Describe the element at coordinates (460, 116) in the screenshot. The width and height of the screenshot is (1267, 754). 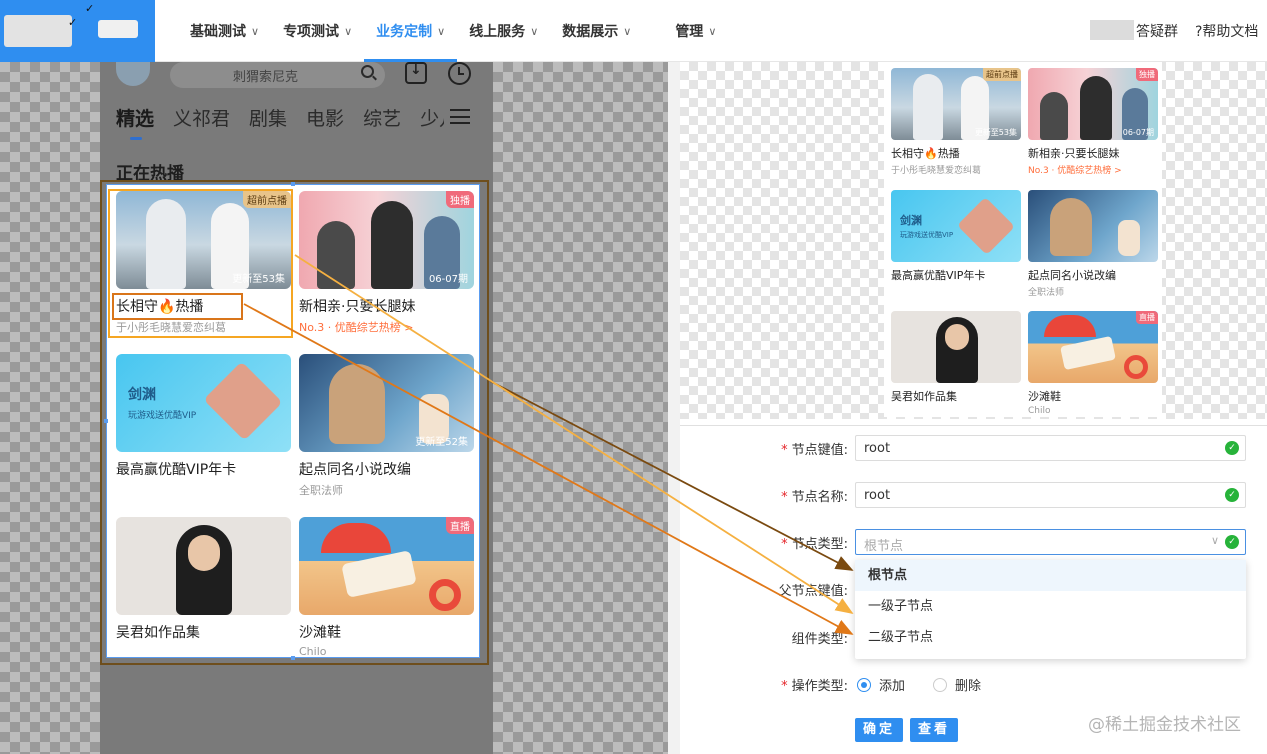
I see `menu-icon` at that location.